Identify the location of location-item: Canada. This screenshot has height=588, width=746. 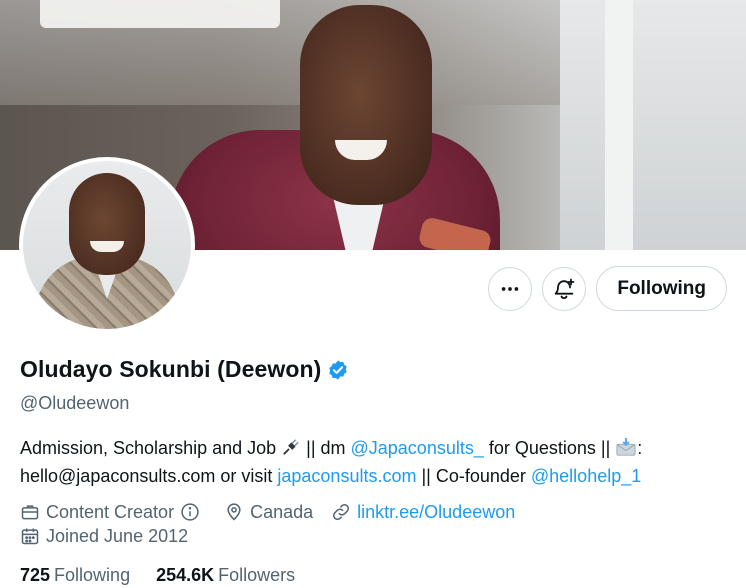
(268, 512).